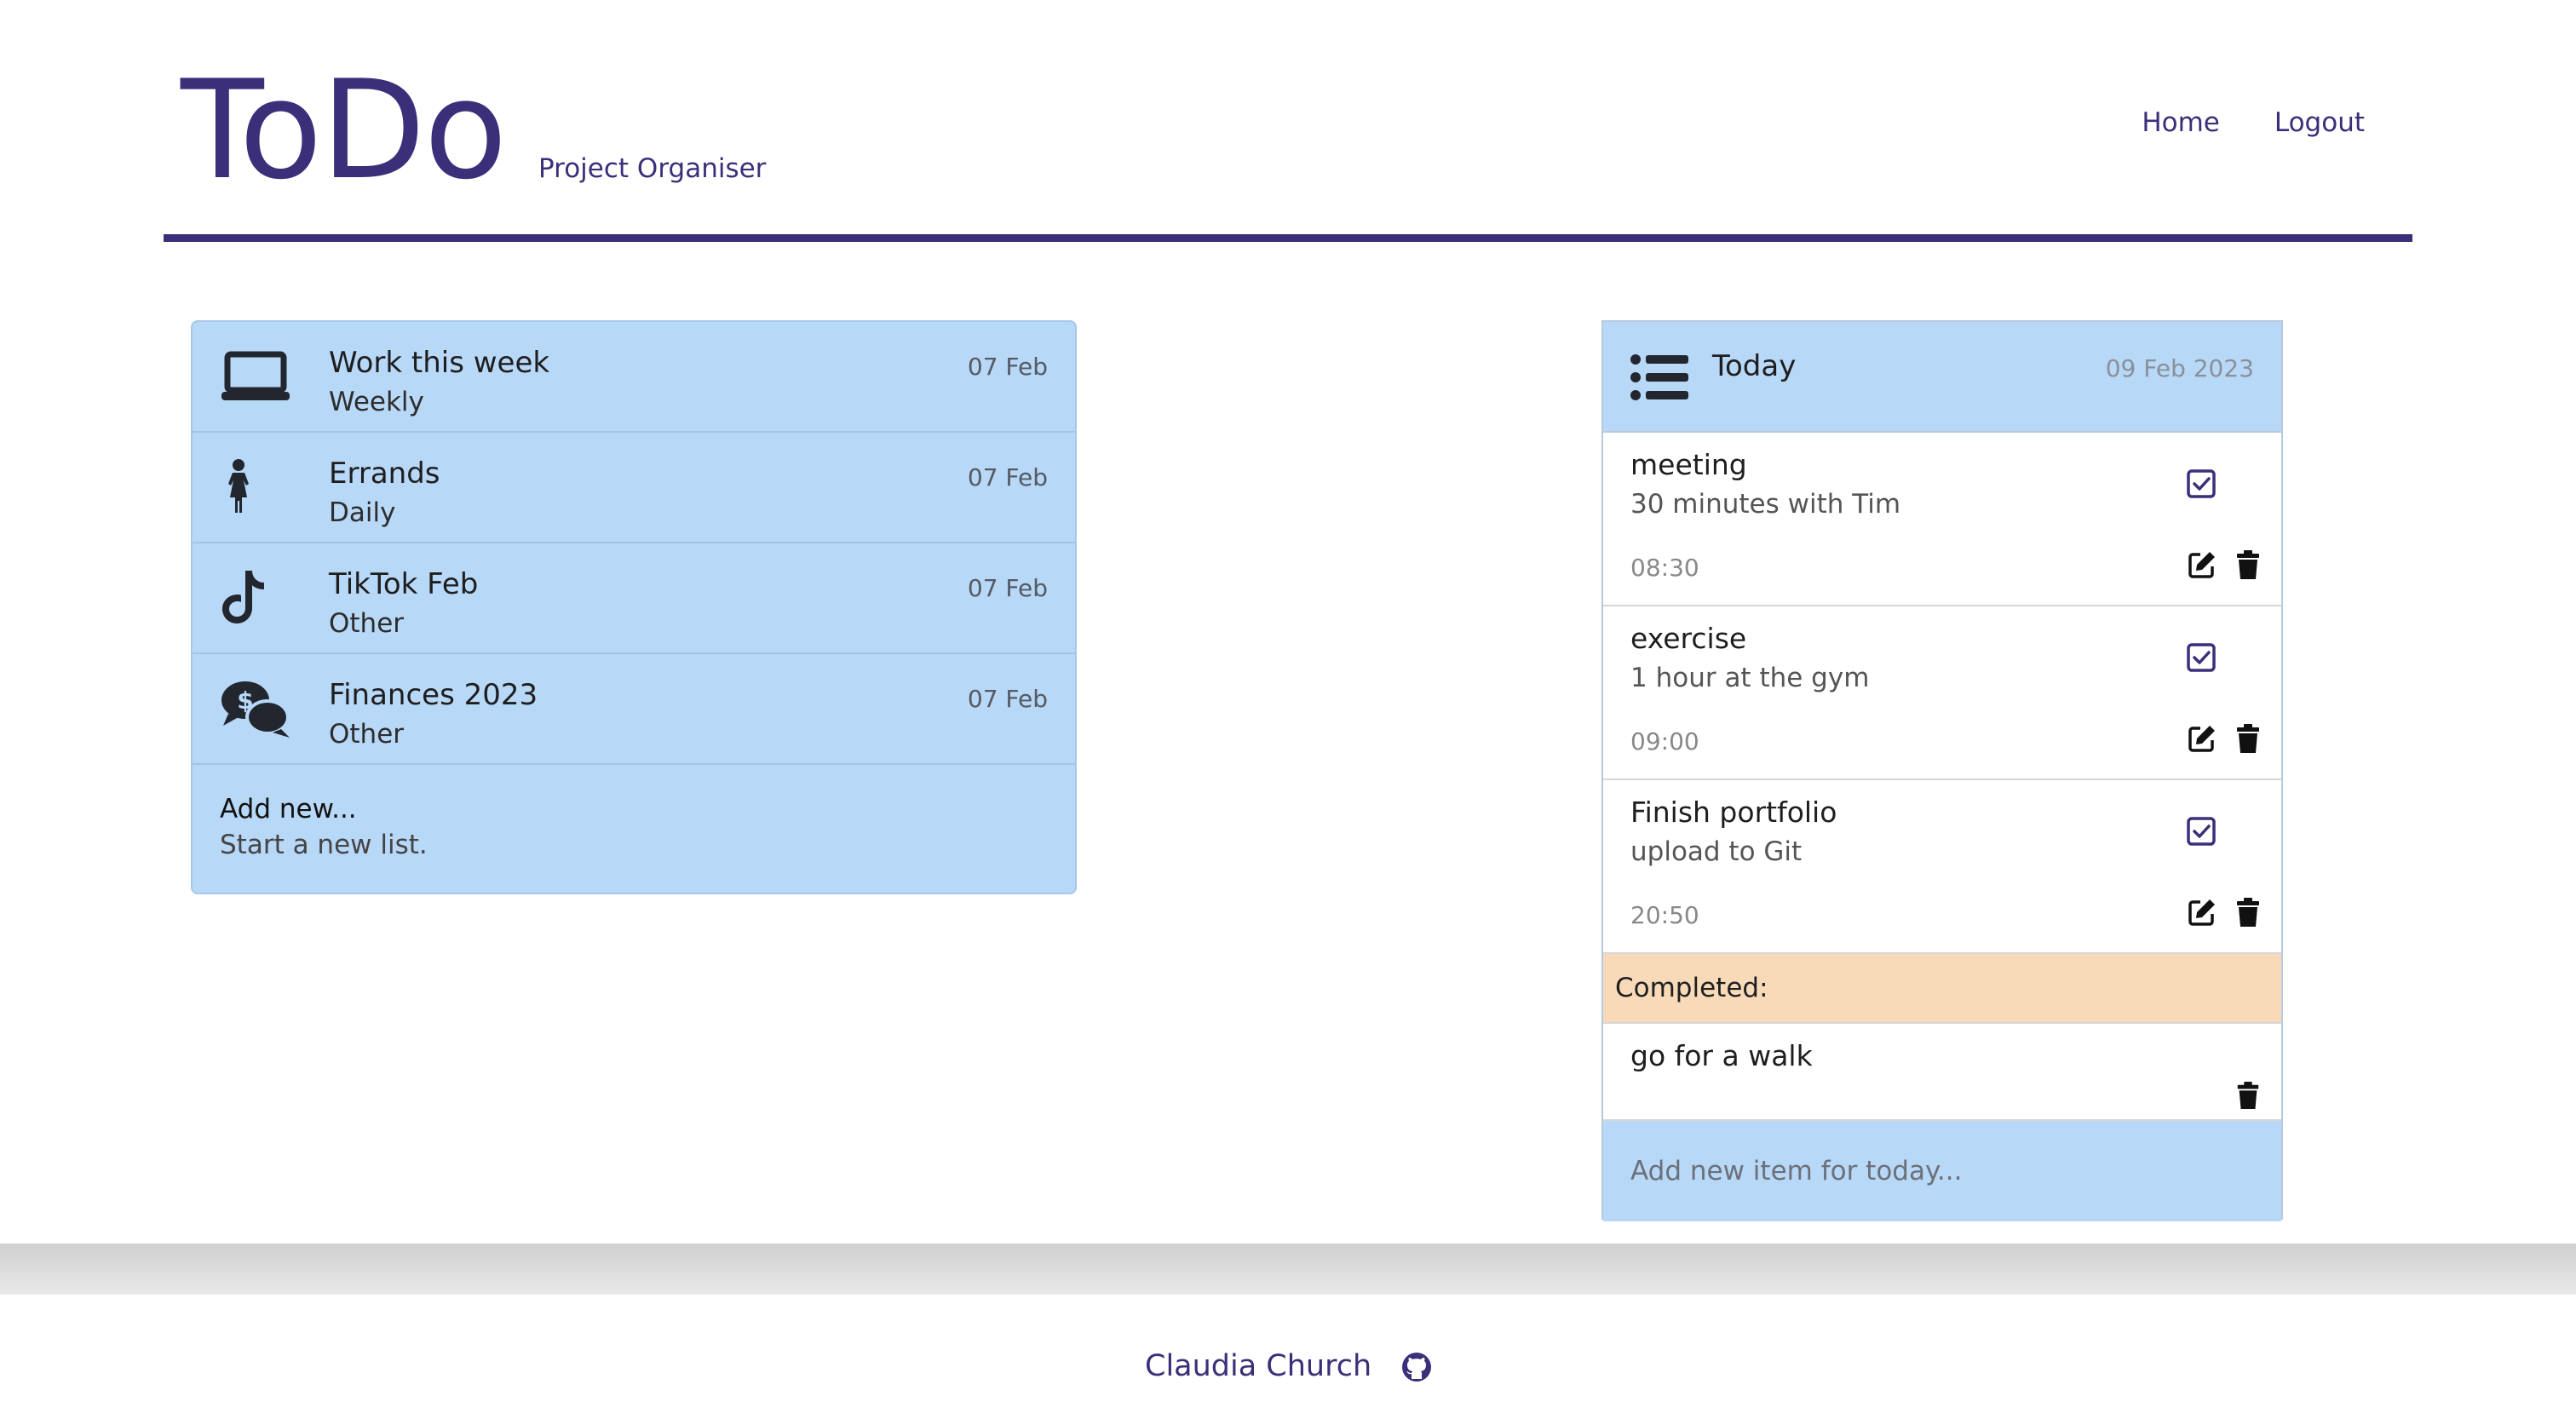  What do you see at coordinates (1942, 1072) in the screenshot?
I see `completed-task-item: go for a walk` at bounding box center [1942, 1072].